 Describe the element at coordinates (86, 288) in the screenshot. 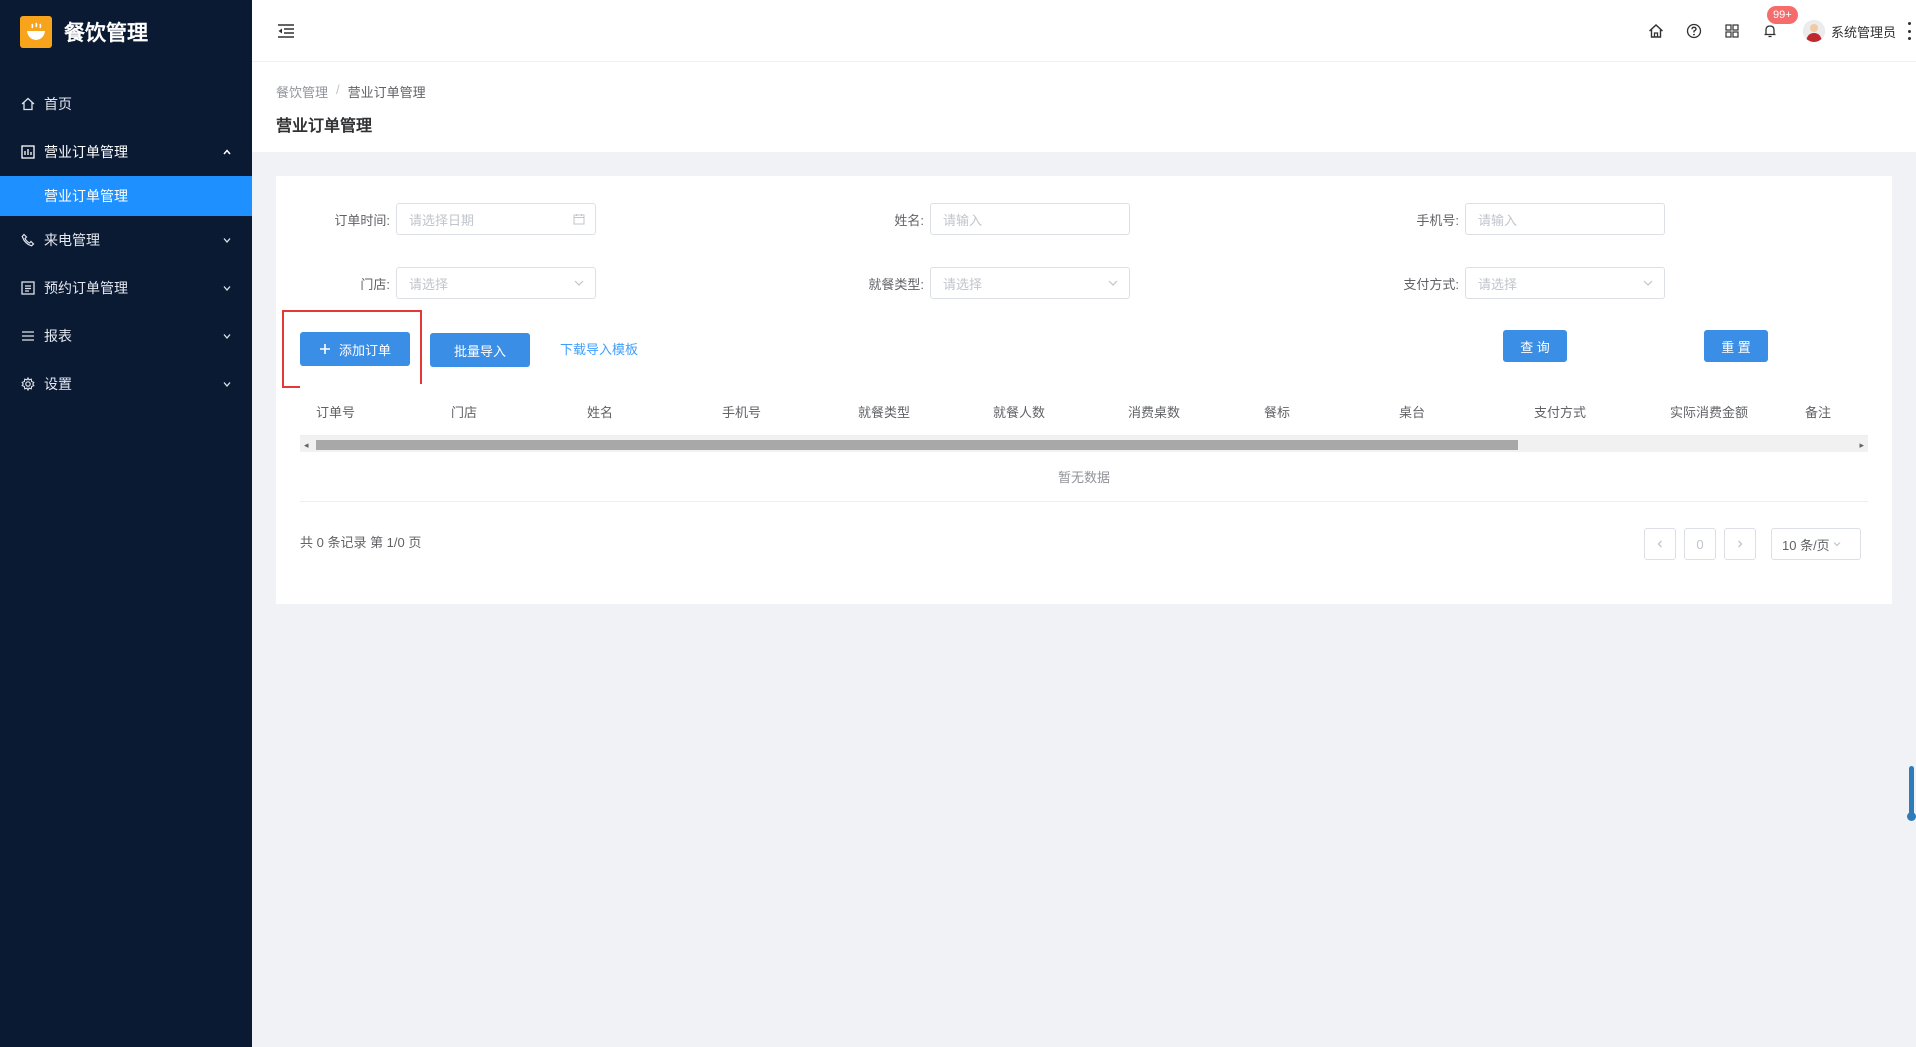

I see `sidebar-item-label: 预约订单管理` at that location.